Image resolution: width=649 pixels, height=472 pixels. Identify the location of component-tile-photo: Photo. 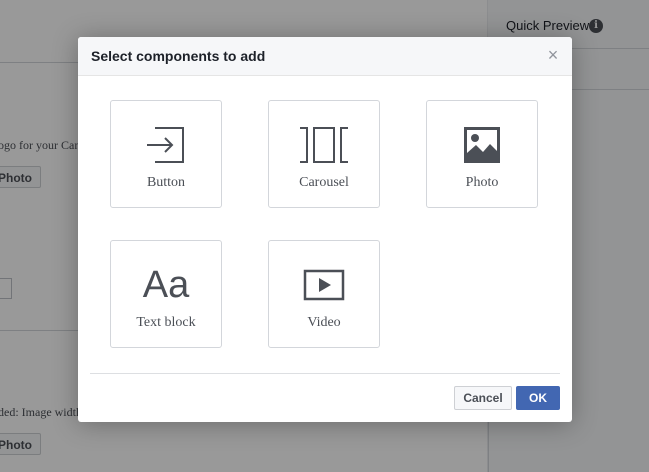
(482, 154).